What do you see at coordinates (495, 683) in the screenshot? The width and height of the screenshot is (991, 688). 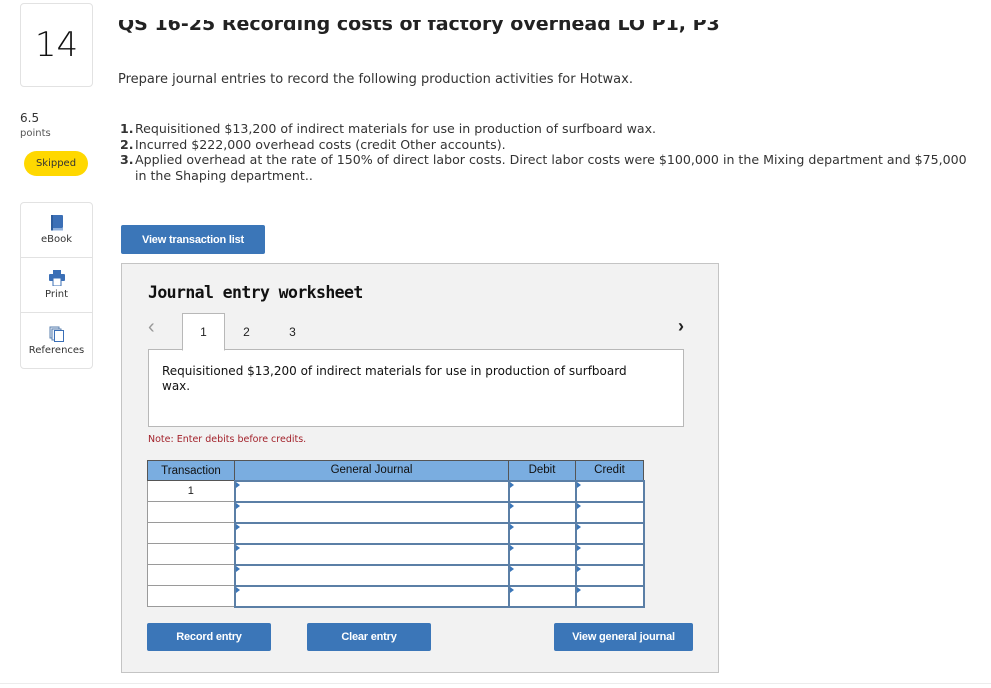 I see `divider` at bounding box center [495, 683].